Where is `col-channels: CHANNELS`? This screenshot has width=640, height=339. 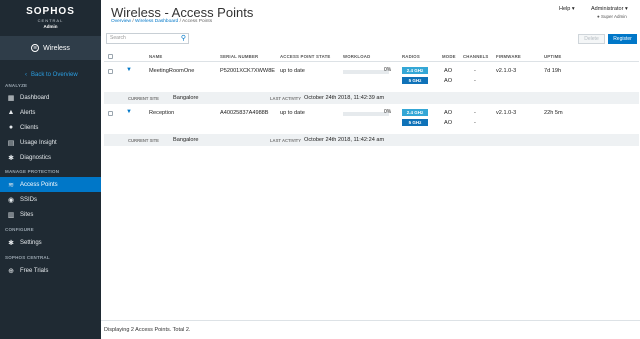 col-channels: CHANNELS is located at coordinates (475, 56).